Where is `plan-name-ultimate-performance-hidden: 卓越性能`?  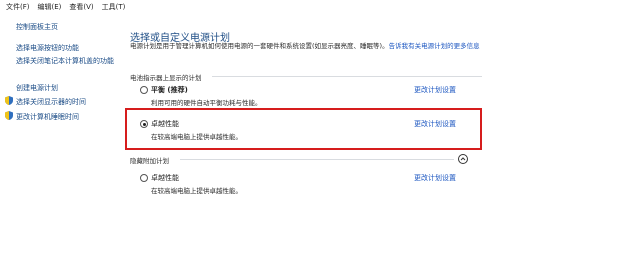
plan-name-ultimate-performance-hidden: 卓越性能 is located at coordinates (165, 178).